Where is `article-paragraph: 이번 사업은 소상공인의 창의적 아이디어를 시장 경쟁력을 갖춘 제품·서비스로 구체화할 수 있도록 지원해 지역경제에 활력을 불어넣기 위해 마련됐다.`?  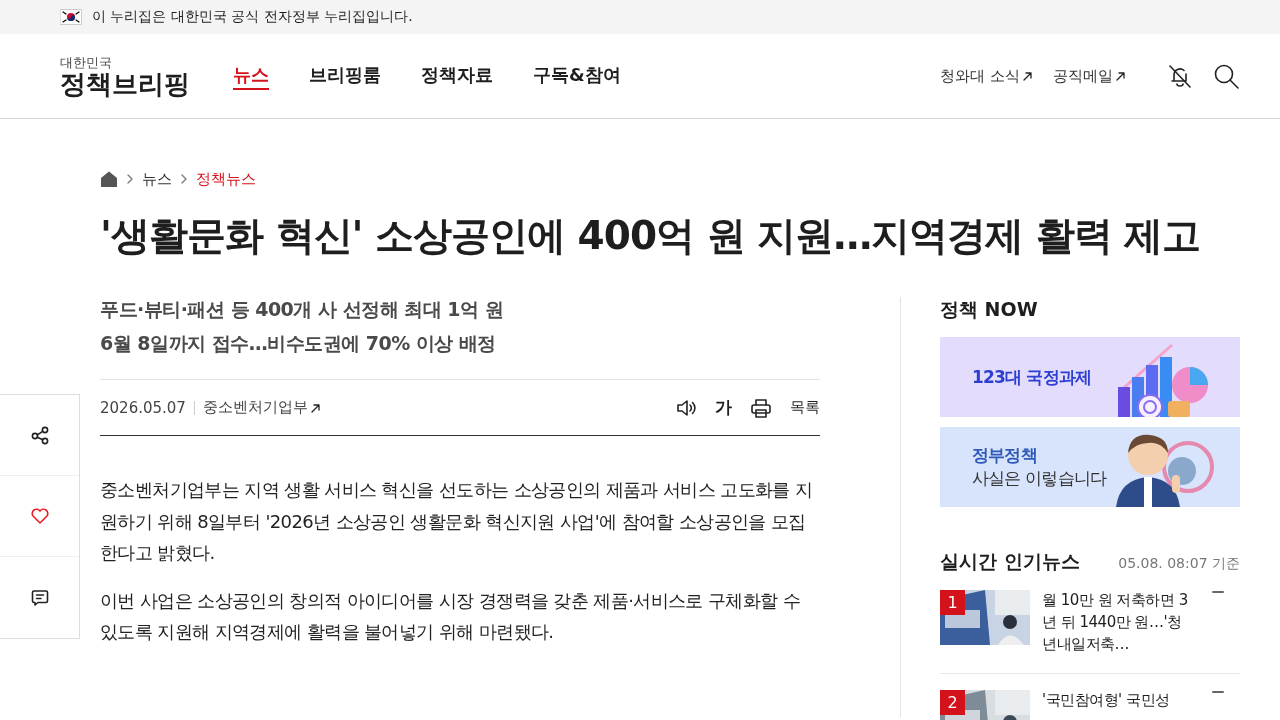 article-paragraph: 이번 사업은 소상공인의 창의적 아이디어를 시장 경쟁력을 갖춘 제품·서비스로 구체화할 수 있도록 지원해 지역경제에 활력을 불어넣기 위해 마련됐다. is located at coordinates (451, 616).